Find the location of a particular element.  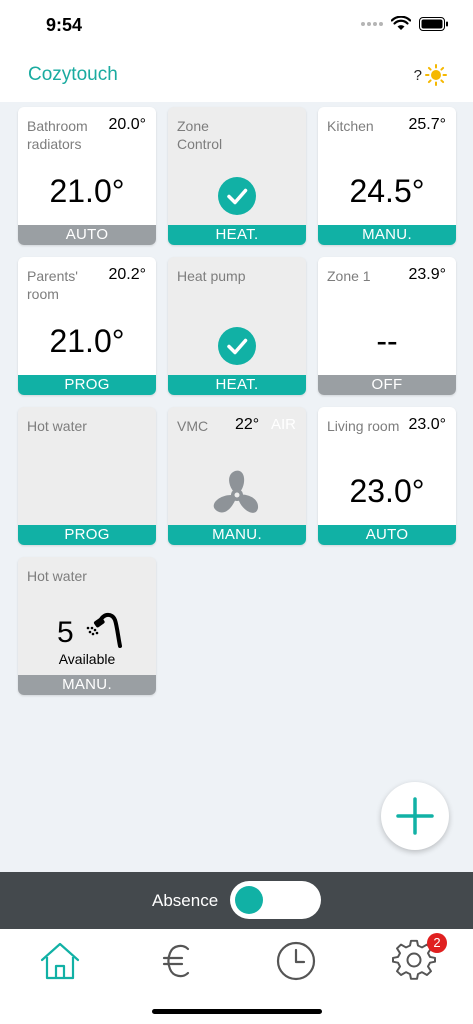

tile-bathroom-radiators: Bathroom radiators 20.0° 21.0° AUTO is located at coordinates (87, 176).